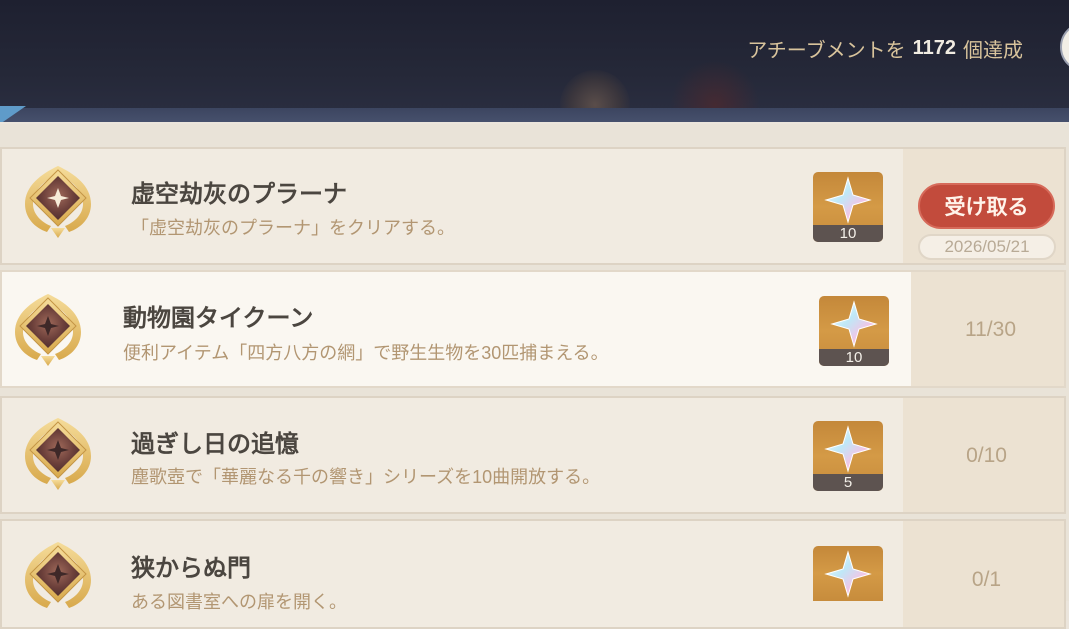 The width and height of the screenshot is (1069, 629). What do you see at coordinates (848, 482) in the screenshot?
I see `reward-count: 5` at bounding box center [848, 482].